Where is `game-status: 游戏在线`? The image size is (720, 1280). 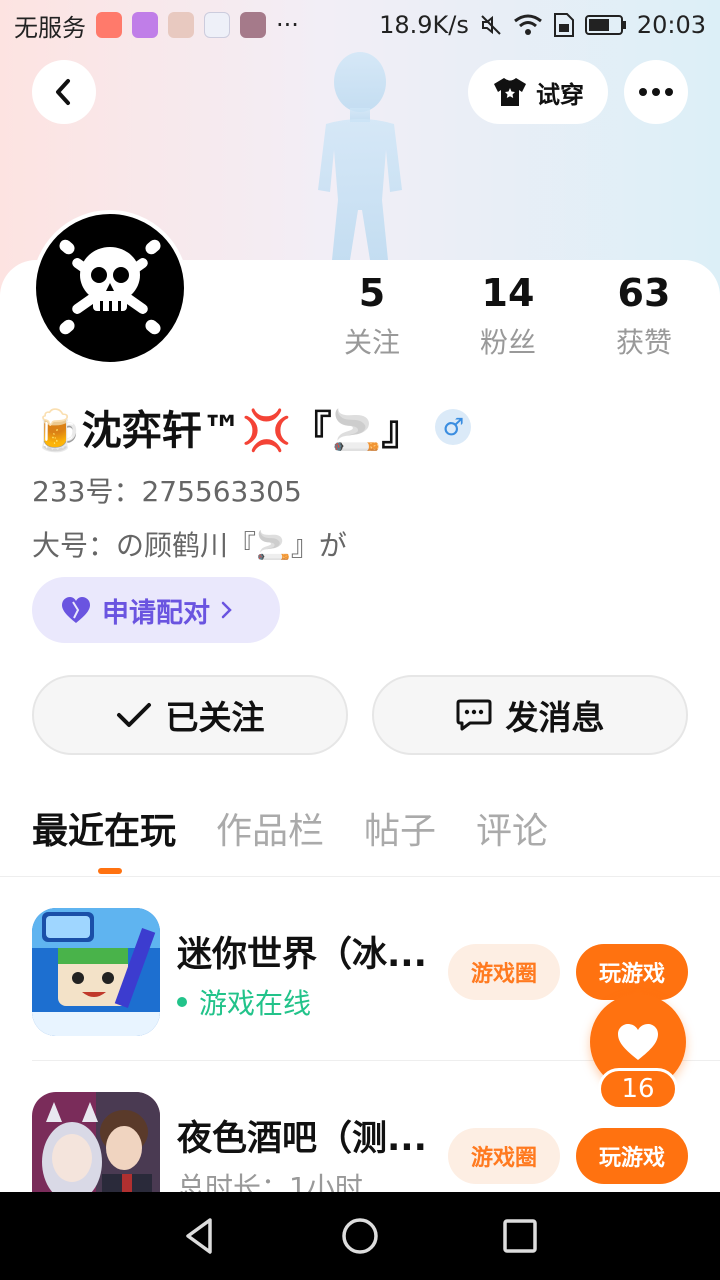
game-status: 游戏在线 is located at coordinates (244, 1002).